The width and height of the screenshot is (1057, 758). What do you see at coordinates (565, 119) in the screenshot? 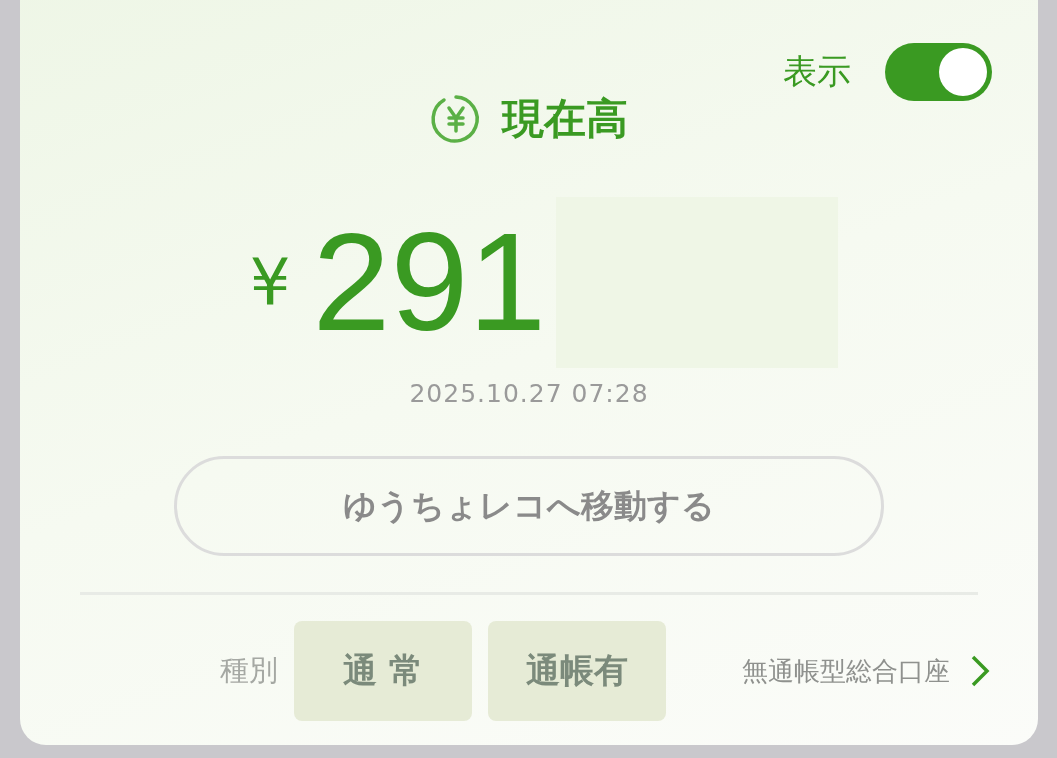
I see `balance-title: 現在高` at bounding box center [565, 119].